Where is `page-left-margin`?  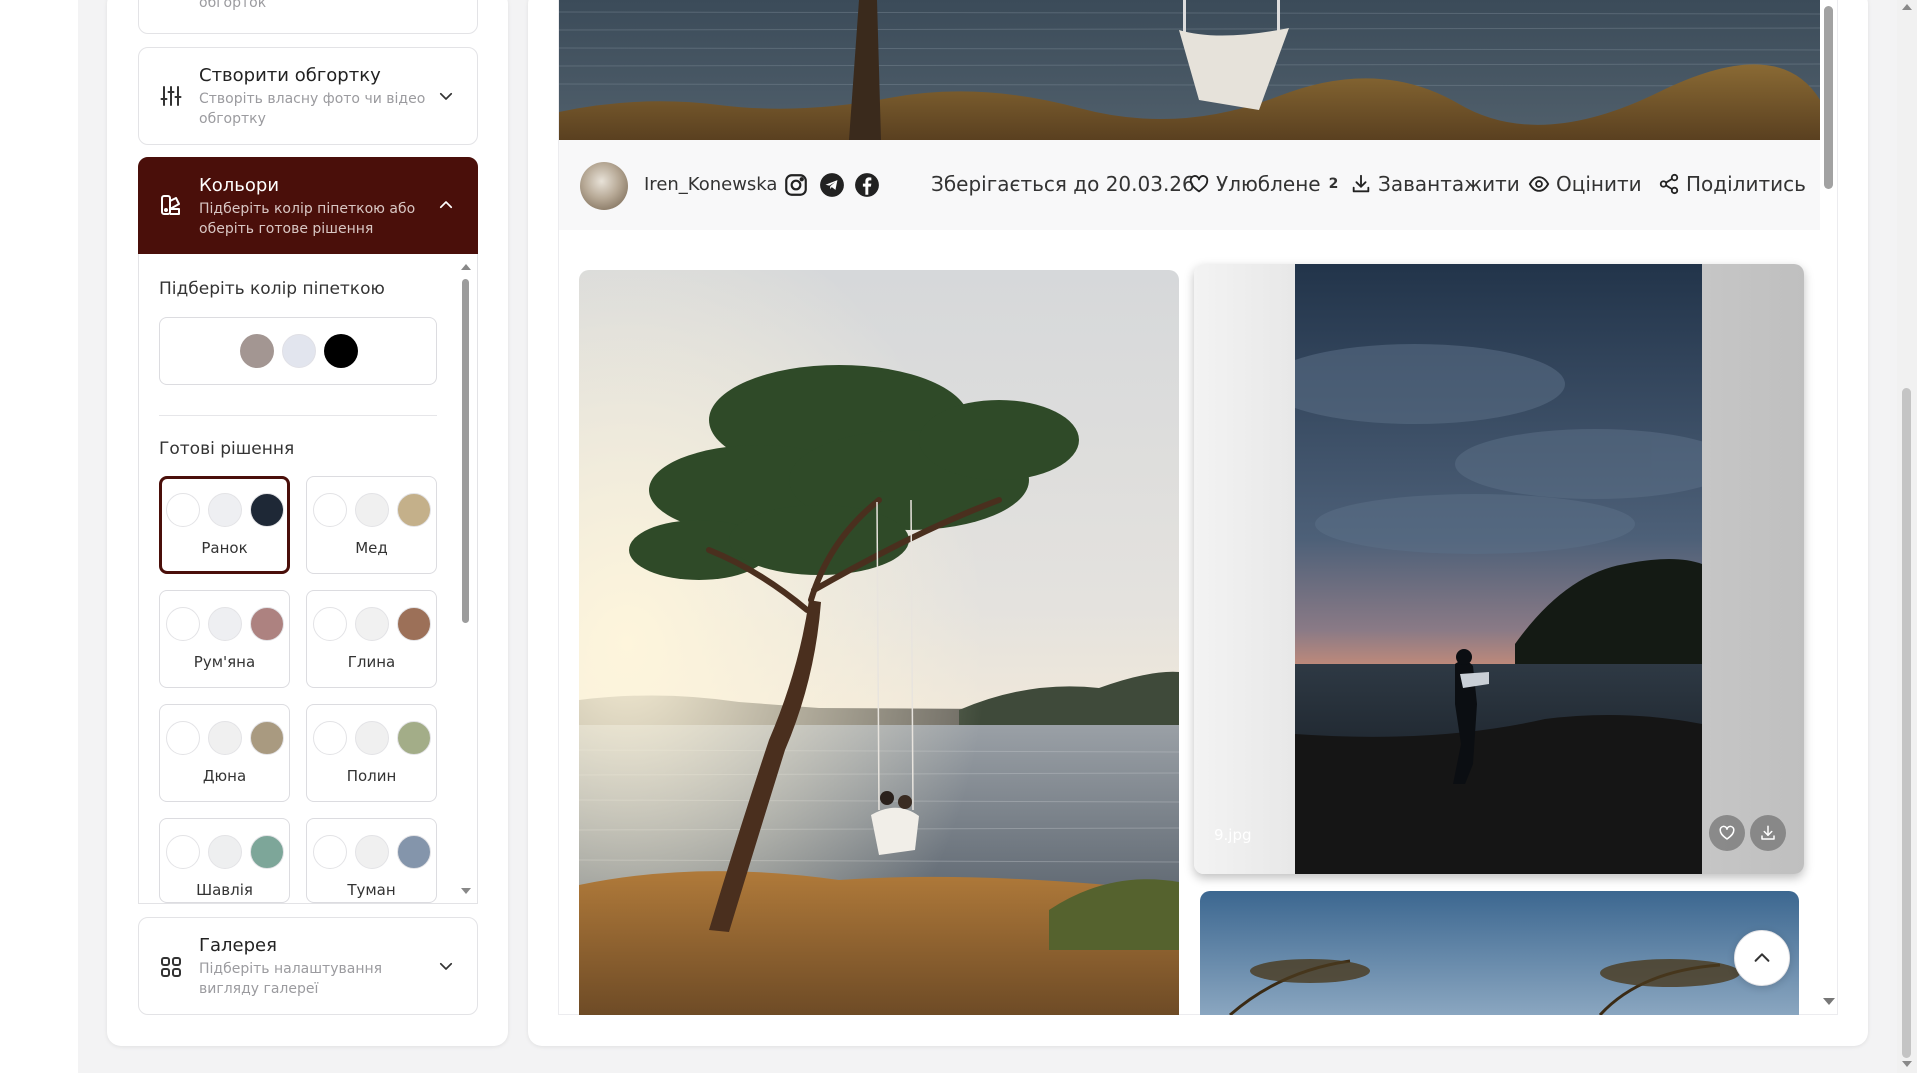
page-left-margin is located at coordinates (39, 536).